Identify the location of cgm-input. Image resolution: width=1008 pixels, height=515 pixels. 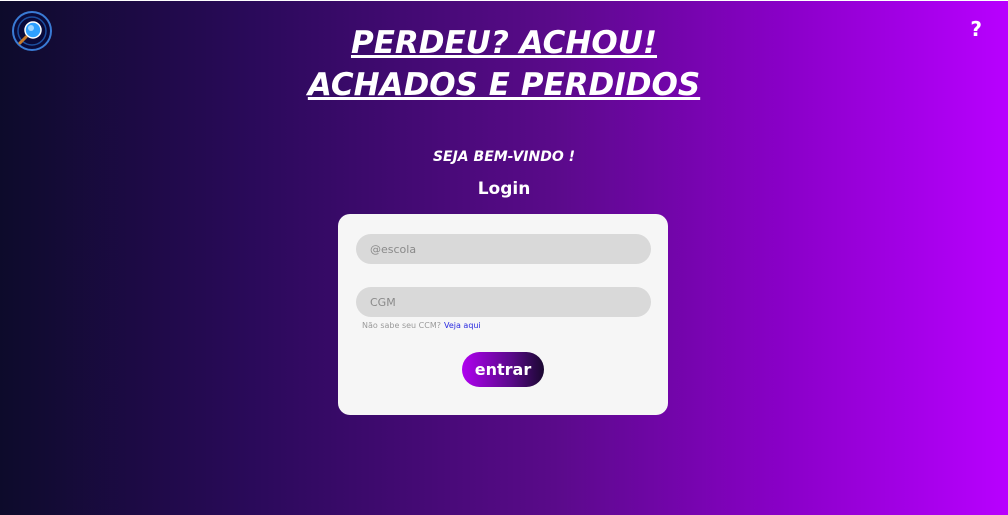
(503, 302).